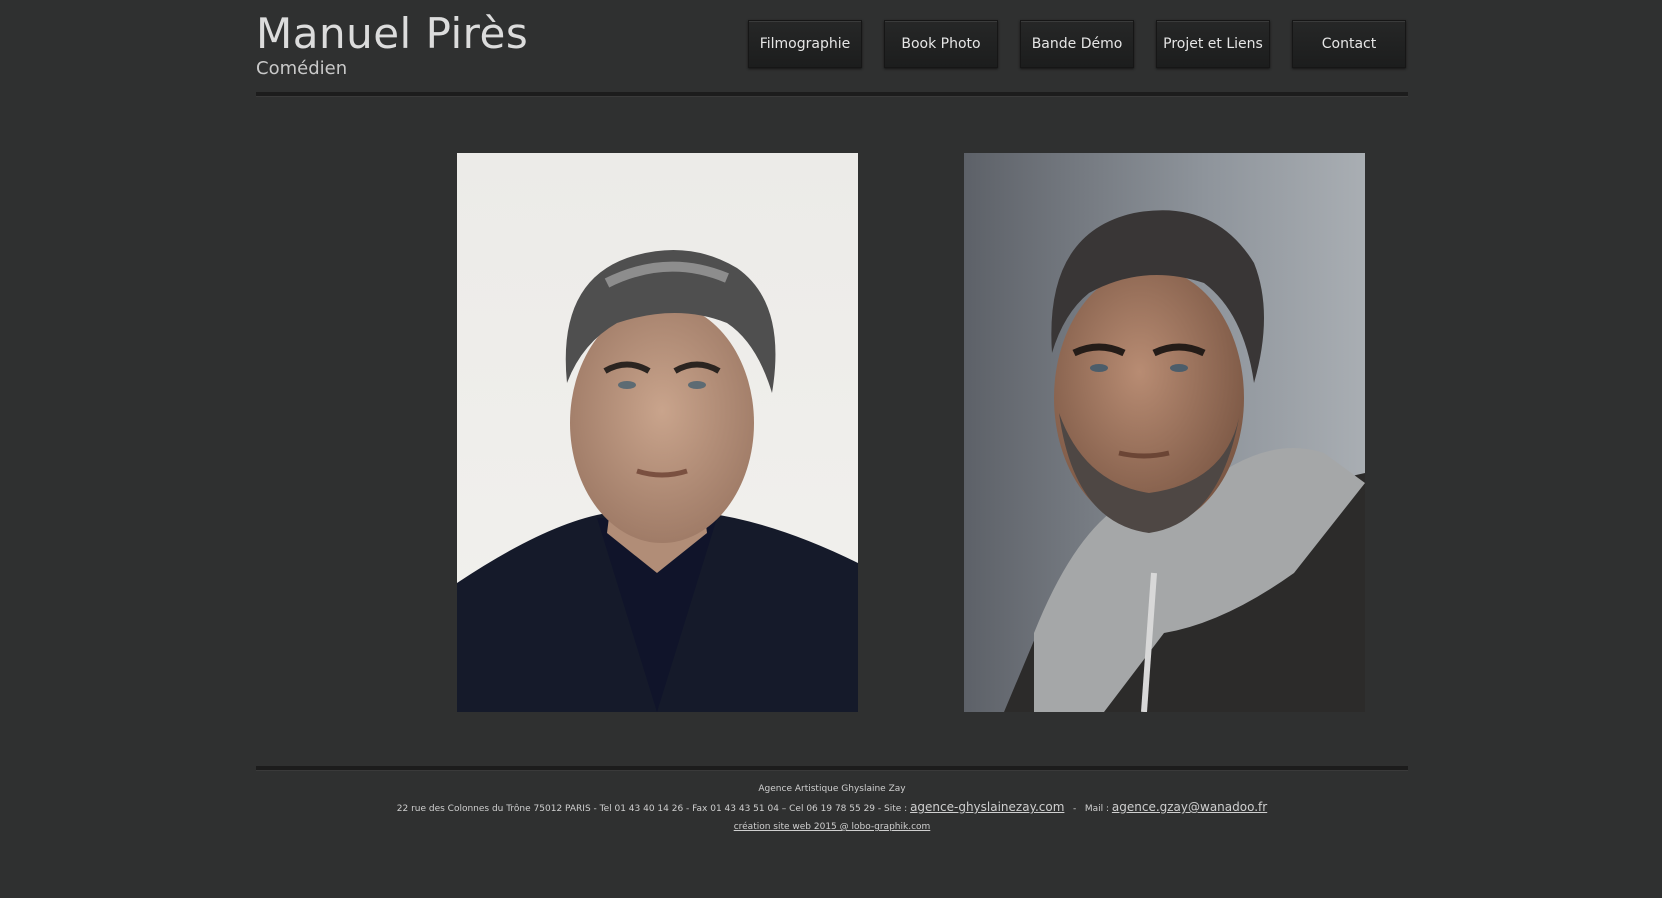 This screenshot has width=1662, height=898. Describe the element at coordinates (832, 768) in the screenshot. I see `footer-divider` at that location.